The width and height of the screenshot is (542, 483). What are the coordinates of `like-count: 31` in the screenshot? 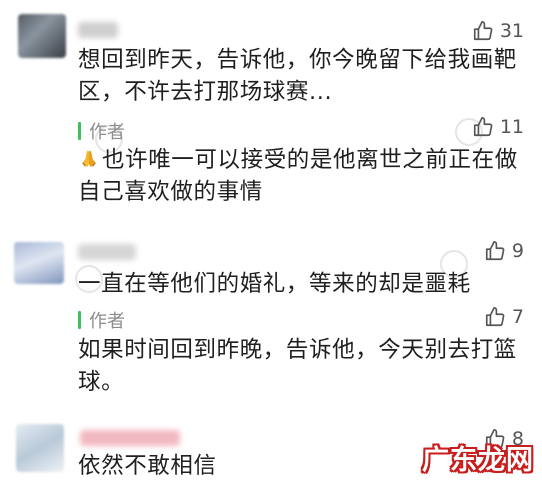 It's located at (511, 31).